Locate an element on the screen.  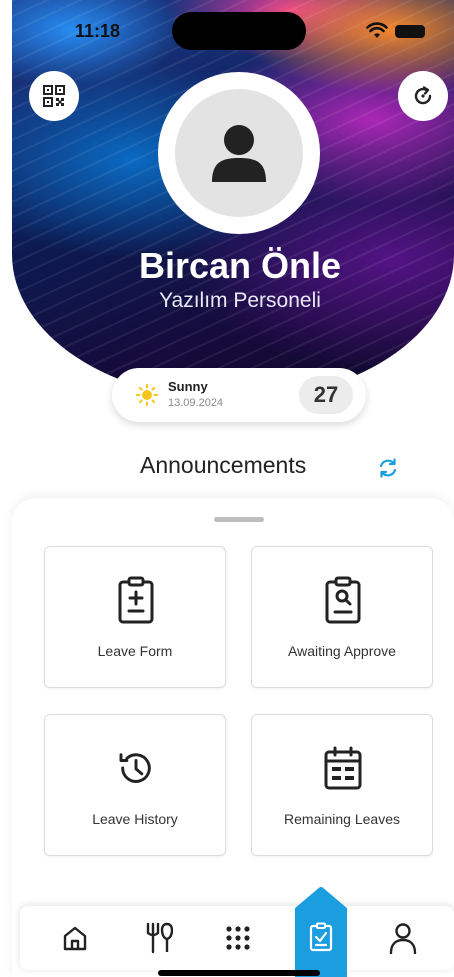
weather-card: Sunny 13.09.2024 27 is located at coordinates (239, 395).